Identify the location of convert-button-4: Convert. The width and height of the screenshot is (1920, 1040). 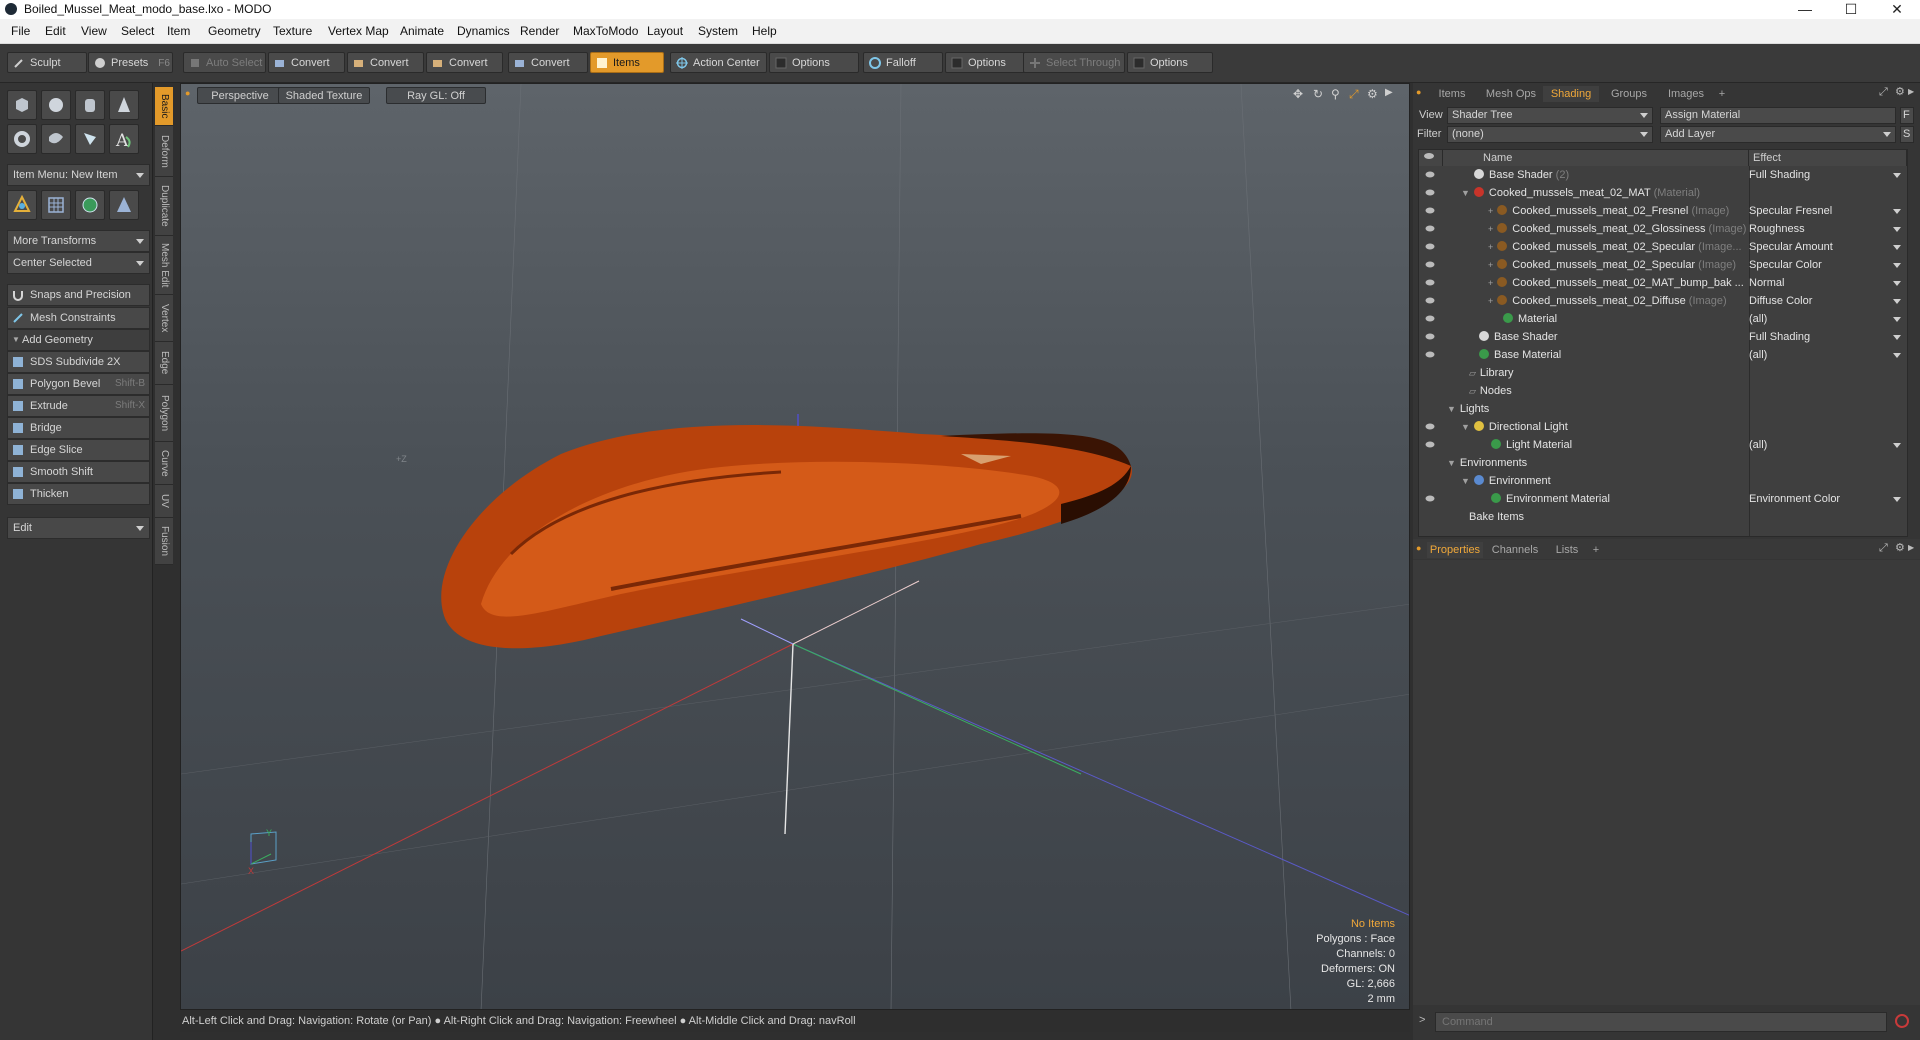
(548, 62).